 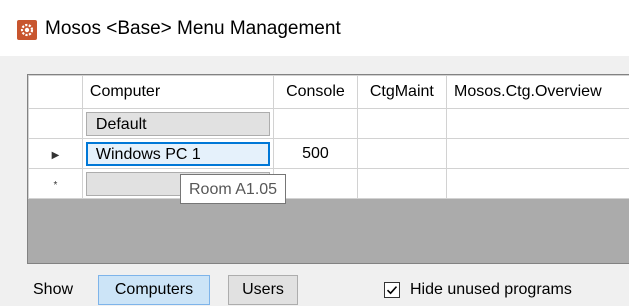 I want to click on table-row: ▶ Windows PC 1 500, so click(x=328, y=153).